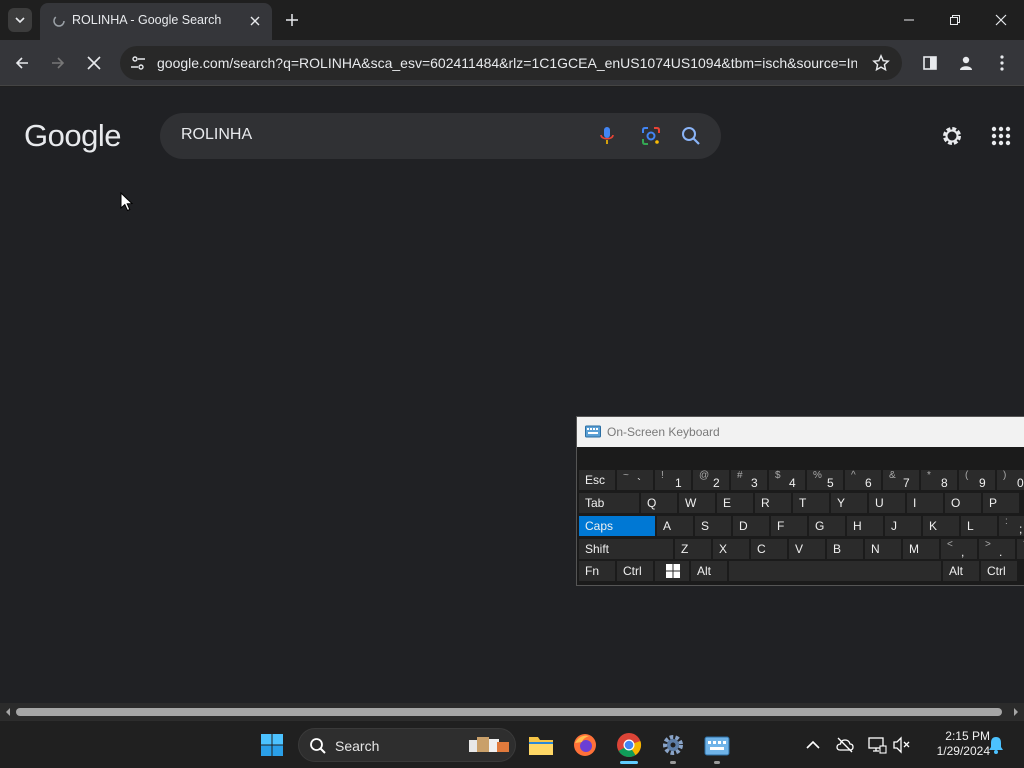  What do you see at coordinates (963, 503) in the screenshot?
I see `osk-key: O` at bounding box center [963, 503].